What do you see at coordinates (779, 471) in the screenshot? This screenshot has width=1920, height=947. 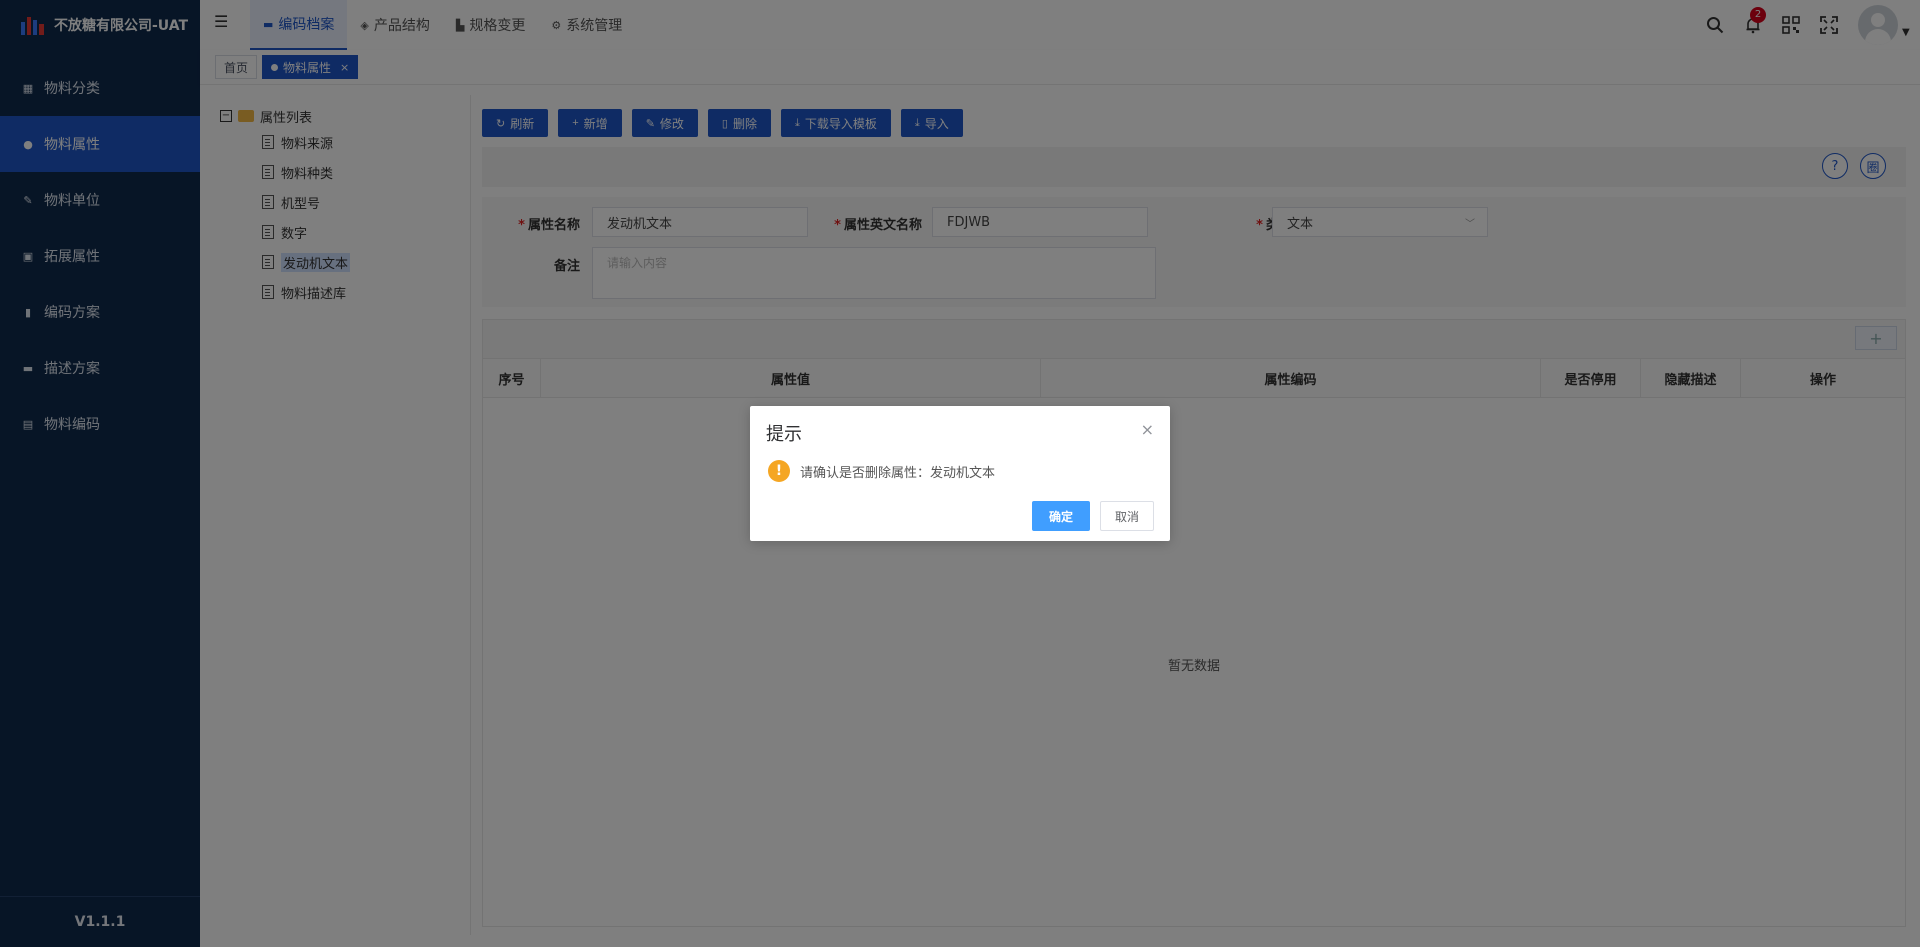 I see `warning-icon: !` at bounding box center [779, 471].